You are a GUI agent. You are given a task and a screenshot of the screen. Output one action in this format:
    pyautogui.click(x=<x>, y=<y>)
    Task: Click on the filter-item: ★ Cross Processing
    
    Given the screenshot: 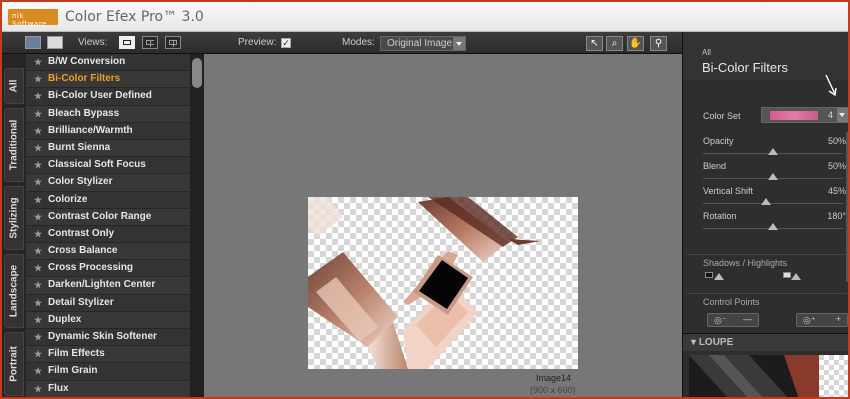 What is the action you would take?
    pyautogui.click(x=108, y=269)
    